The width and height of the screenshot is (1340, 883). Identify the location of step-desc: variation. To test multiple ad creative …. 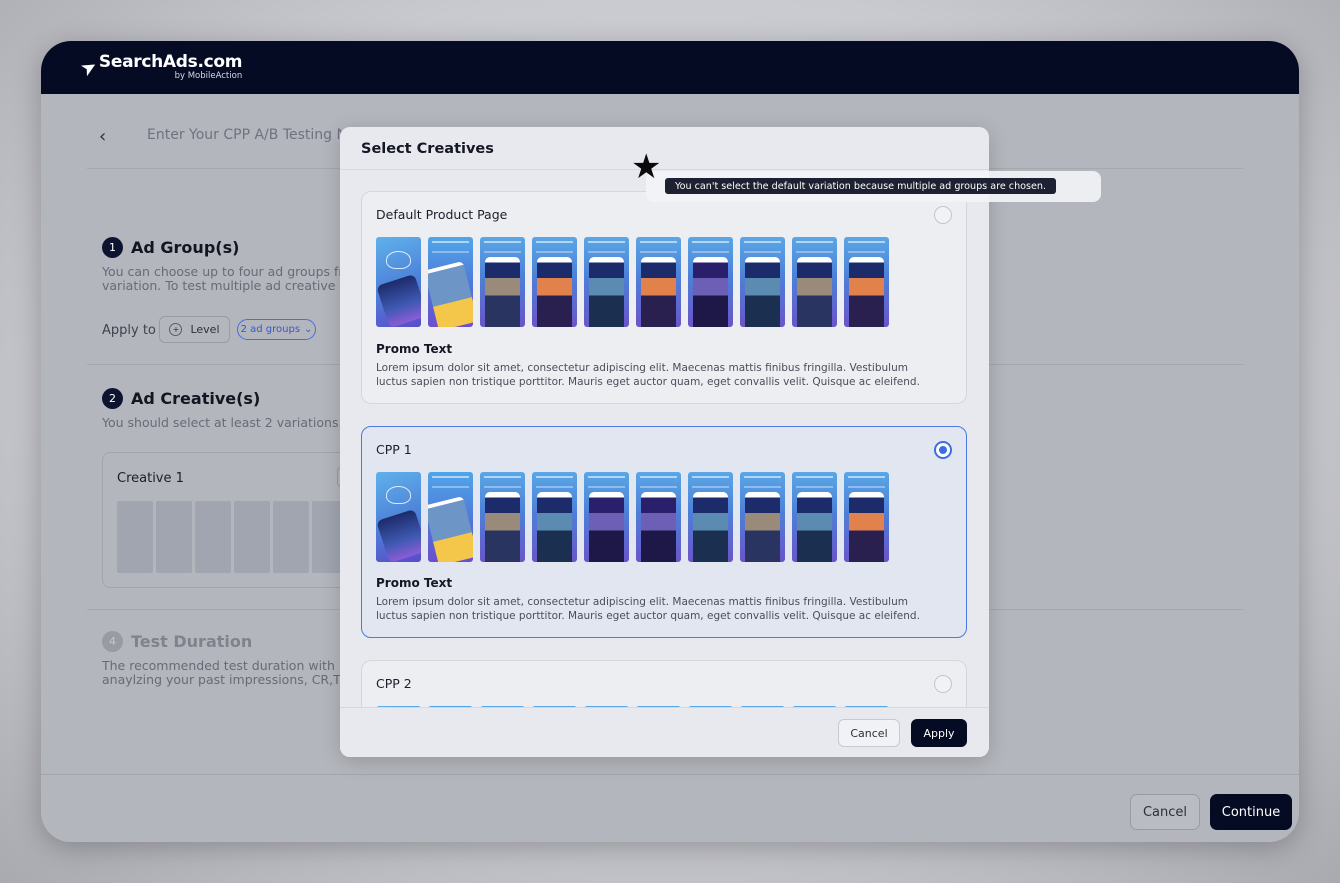
(228, 285).